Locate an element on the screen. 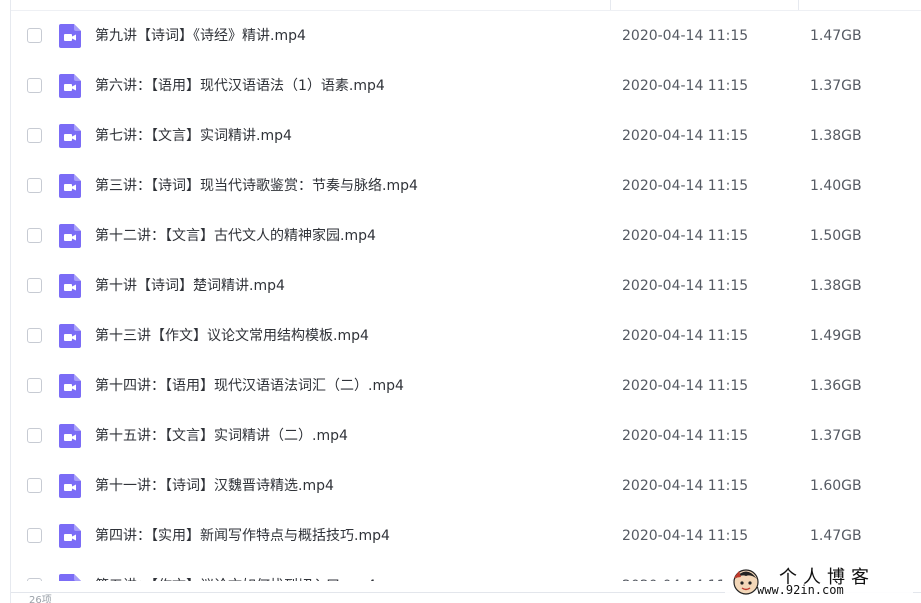  file-row: 第十讲【诗词】楚词精讲.mp4 2020-04-14 11:15 1.38GB is located at coordinates (466, 286).